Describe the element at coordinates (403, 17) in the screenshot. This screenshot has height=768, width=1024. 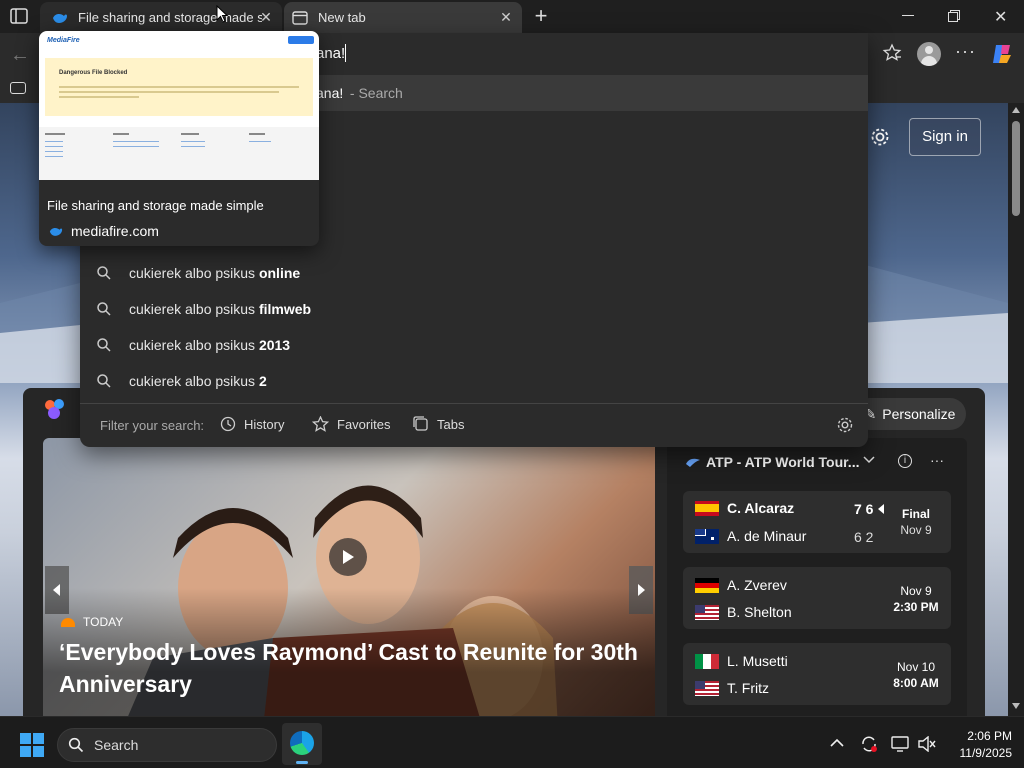
I see `tab-new-tab: New tab ✕` at that location.